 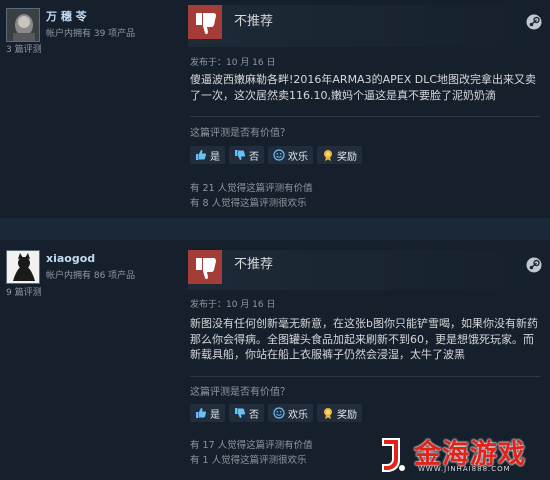 What do you see at coordinates (90, 32) in the screenshot?
I see `products-owned: 帐户内拥有 39 项产品` at bounding box center [90, 32].